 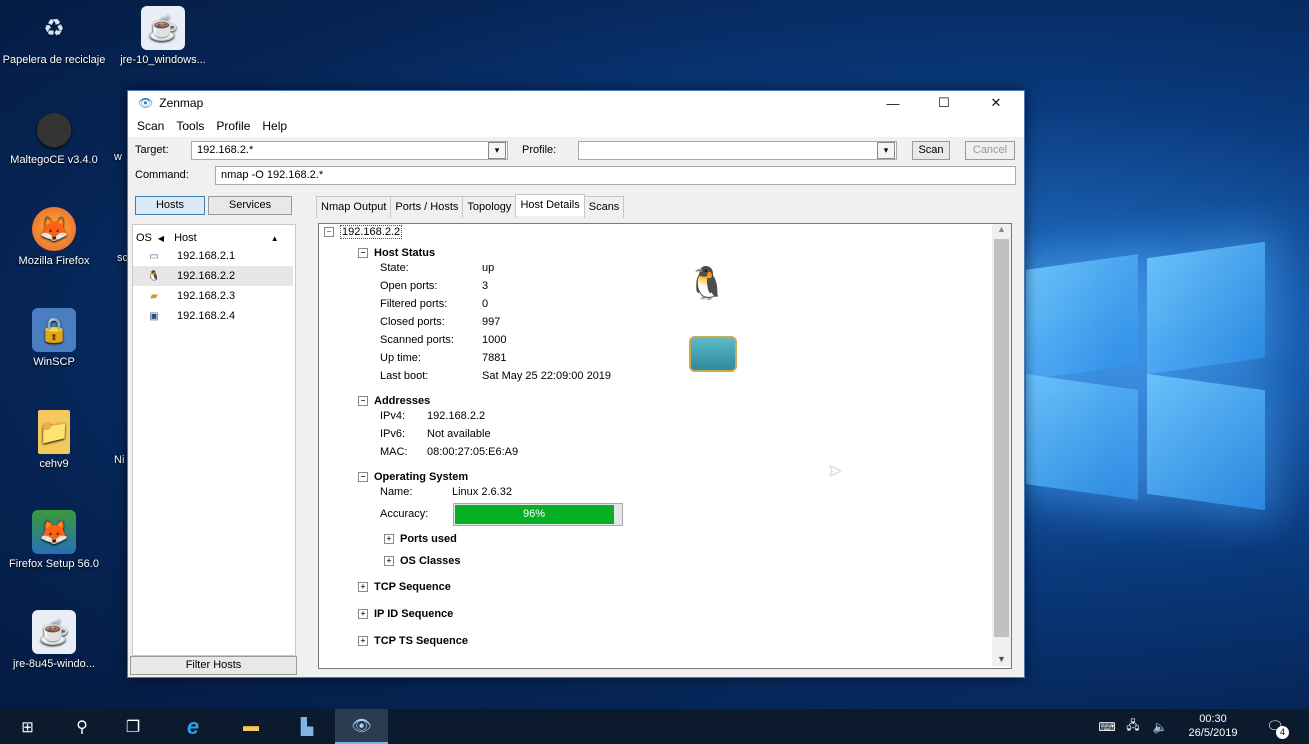 I want to click on host-row-selected: 🐧 192.168.2.2, so click(x=213, y=276).